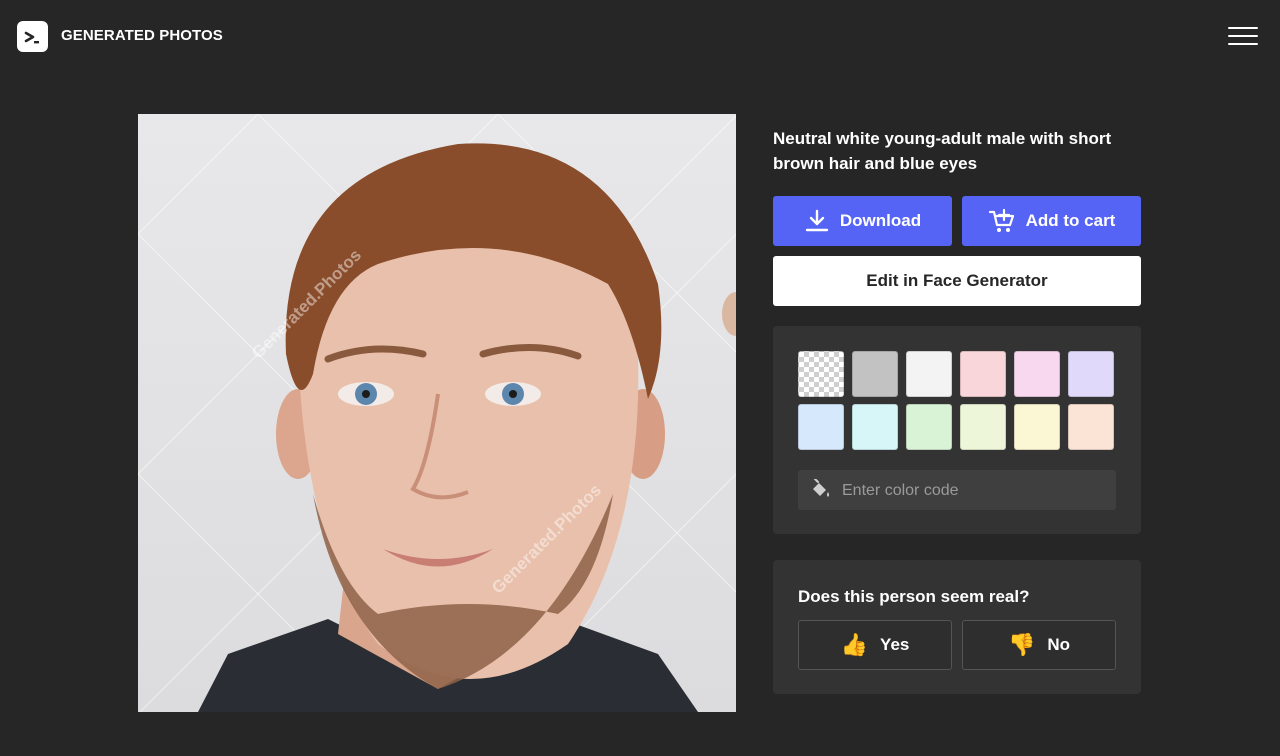 The height and width of the screenshot is (756, 1280). Describe the element at coordinates (1037, 427) in the screenshot. I see `swatch-cream` at that location.